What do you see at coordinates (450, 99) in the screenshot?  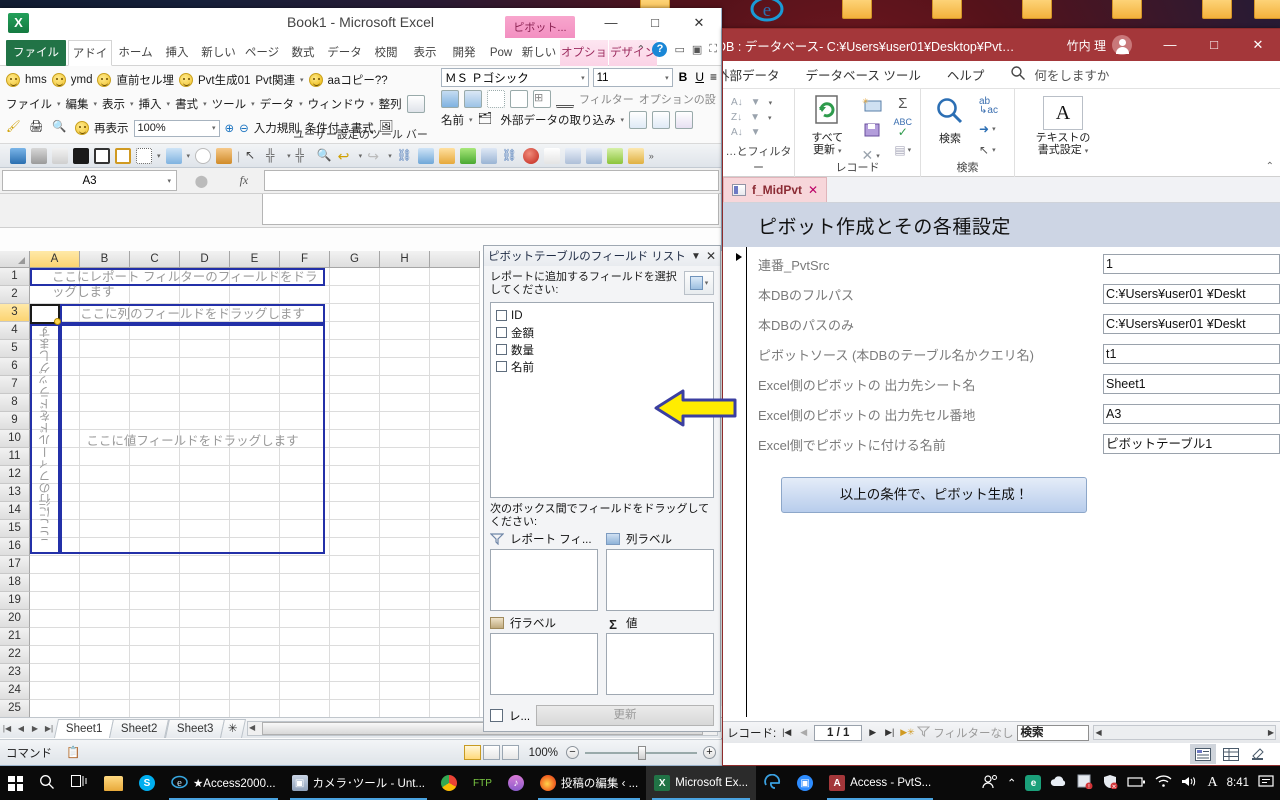 I see `pivot-layout-icon` at bounding box center [450, 99].